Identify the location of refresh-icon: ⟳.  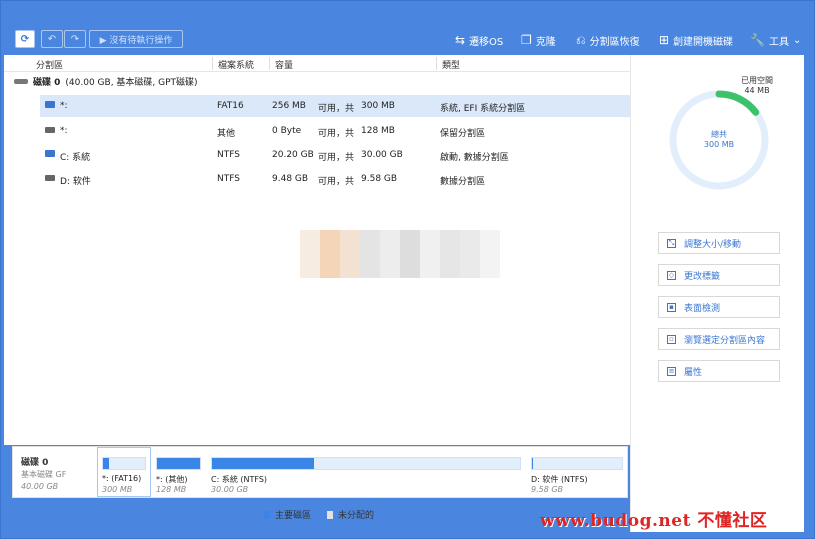
(25, 39).